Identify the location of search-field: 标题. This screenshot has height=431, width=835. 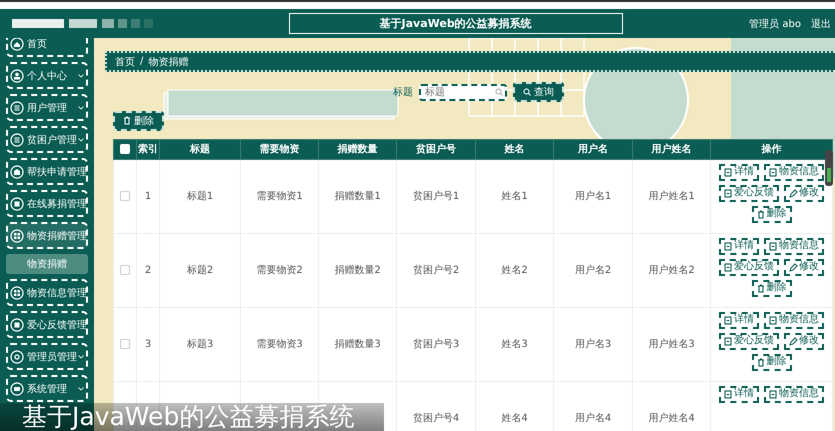
(463, 92).